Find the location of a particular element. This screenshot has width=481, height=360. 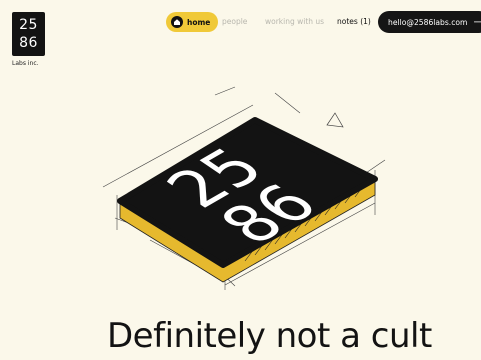

nav-people: people is located at coordinates (234, 21).